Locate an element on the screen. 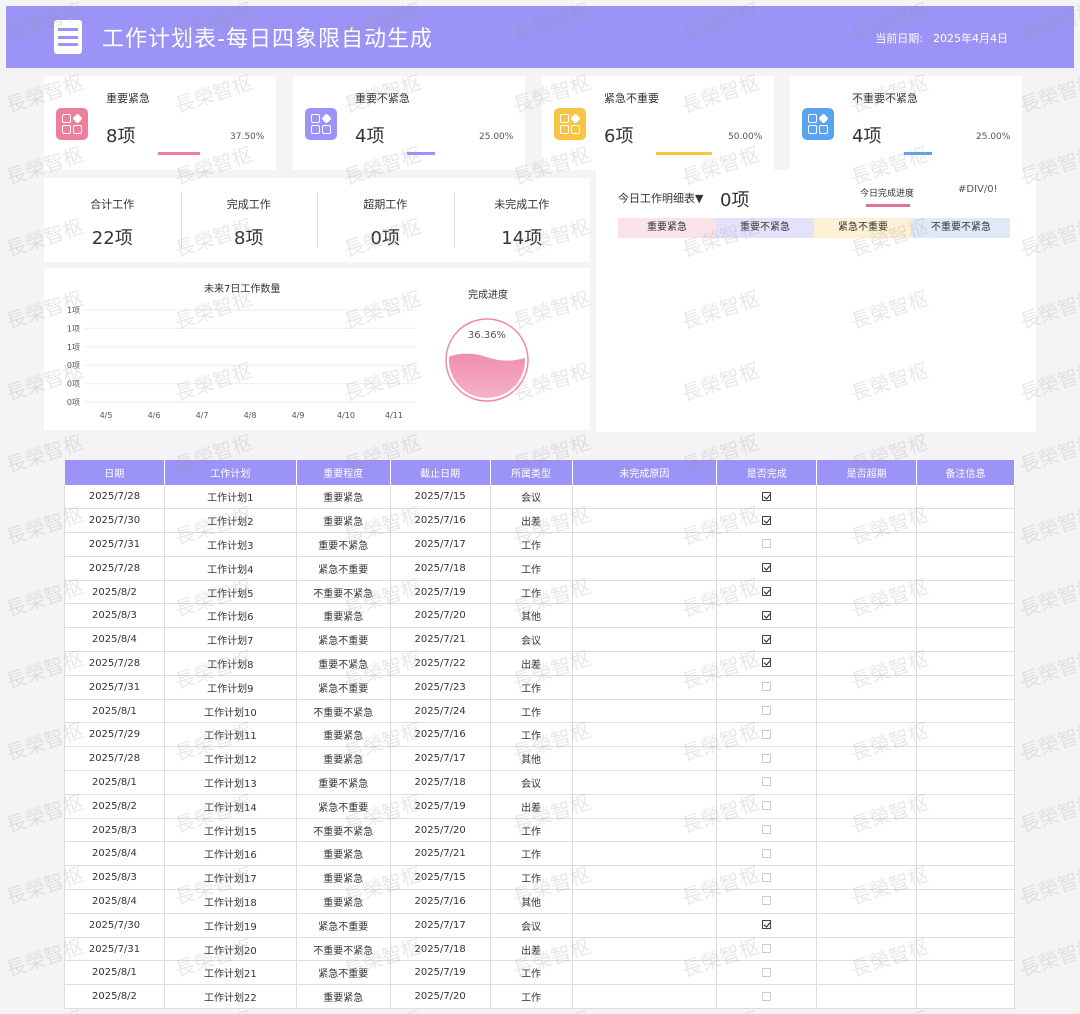 Image resolution: width=1080 pixels, height=1014 pixels. table-row: 2025/8/4 工作计划18 重要紧急 2025/7/16 其他 is located at coordinates (539, 901).